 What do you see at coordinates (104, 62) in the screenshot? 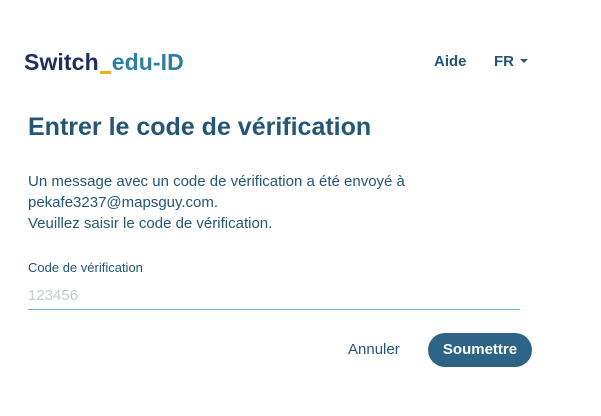
I see `switch-edu-id-logo: Switch edu-ID` at bounding box center [104, 62].